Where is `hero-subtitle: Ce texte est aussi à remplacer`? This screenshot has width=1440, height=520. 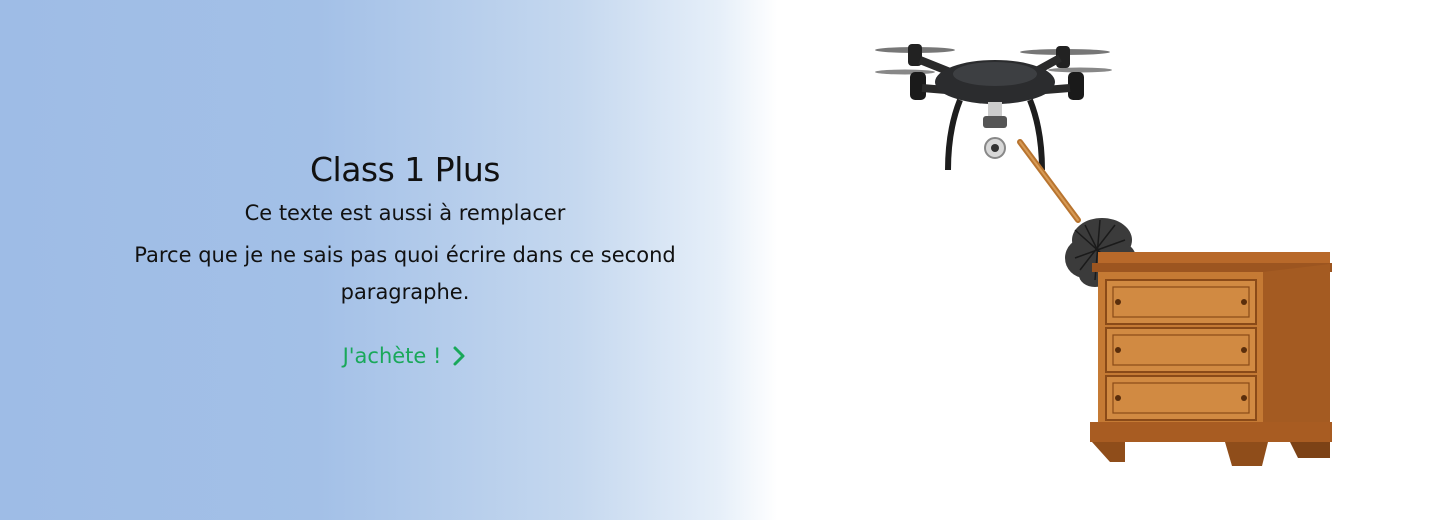 hero-subtitle: Ce texte est aussi à remplacer is located at coordinates (405, 213).